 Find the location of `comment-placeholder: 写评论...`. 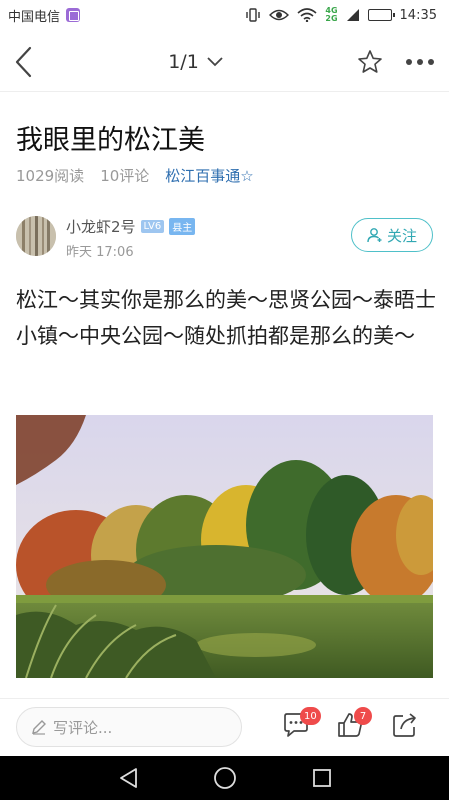

comment-placeholder: 写评论... is located at coordinates (83, 727).